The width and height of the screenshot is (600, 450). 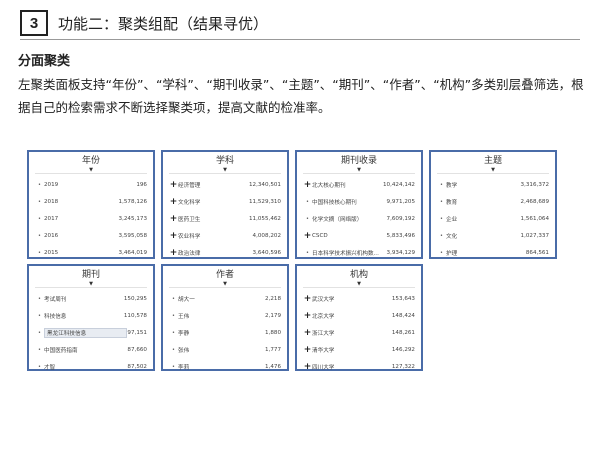 I want to click on facet-item: • 胡大一 2,218, so click(x=225, y=299).